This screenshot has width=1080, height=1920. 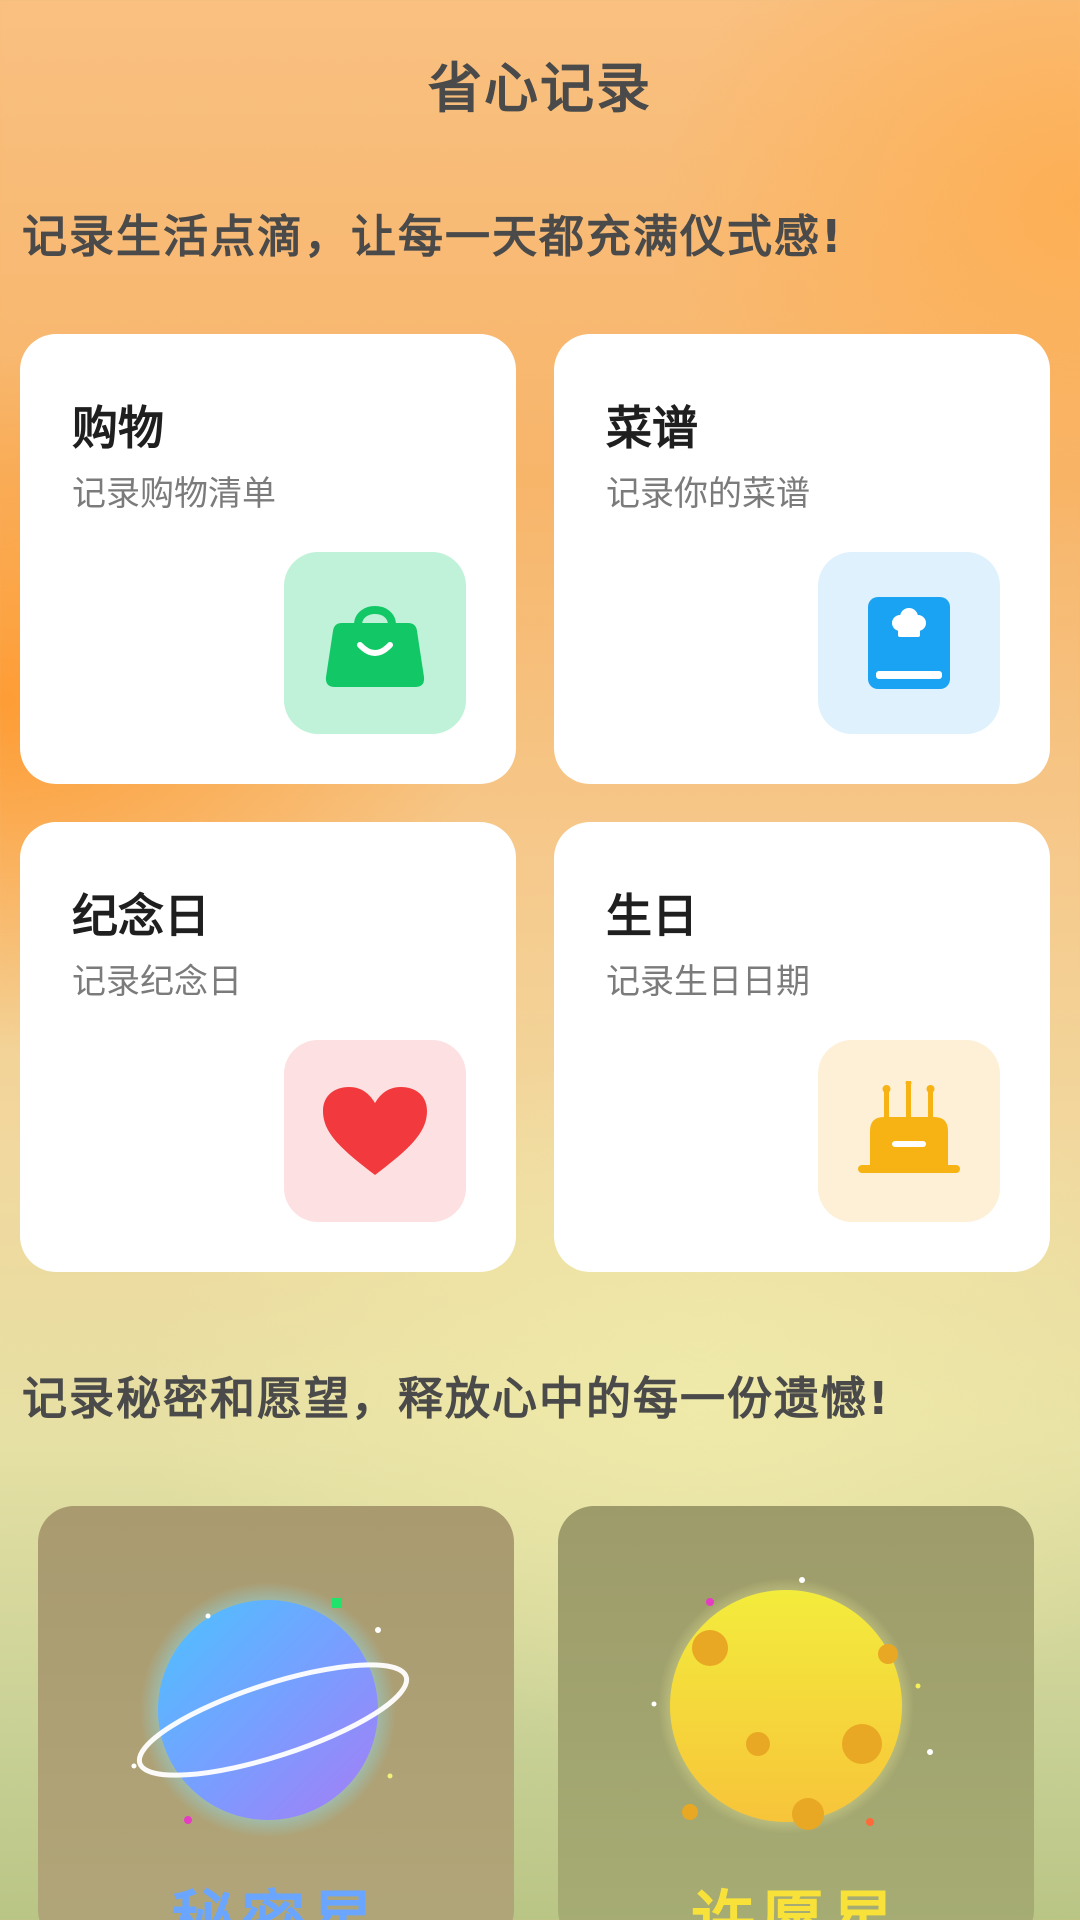 I want to click on card-subtitle: 记录购物清单, so click(x=174, y=494).